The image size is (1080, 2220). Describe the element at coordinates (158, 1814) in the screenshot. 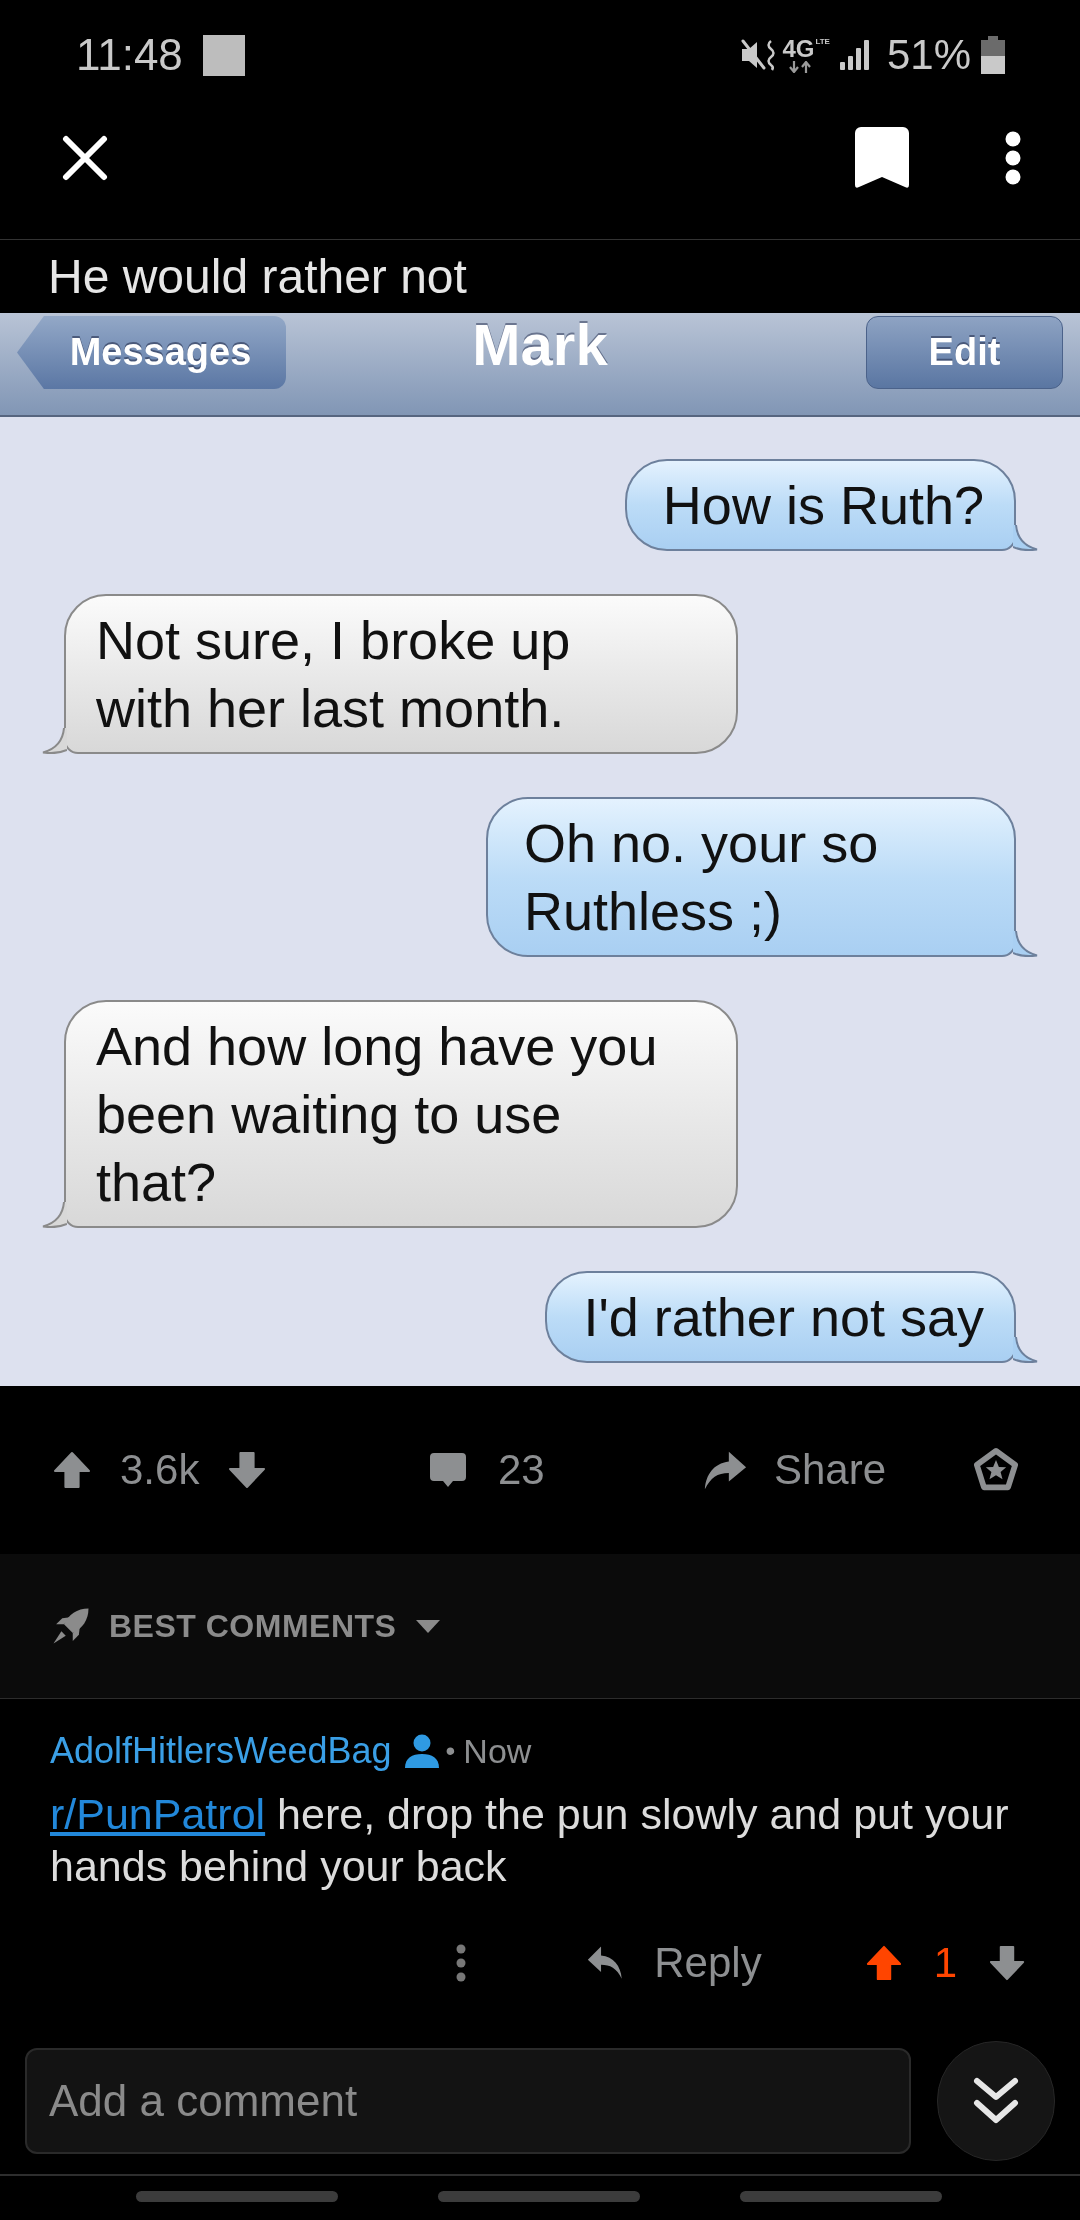

I see `subreddit-link: r/PunPatrol` at that location.